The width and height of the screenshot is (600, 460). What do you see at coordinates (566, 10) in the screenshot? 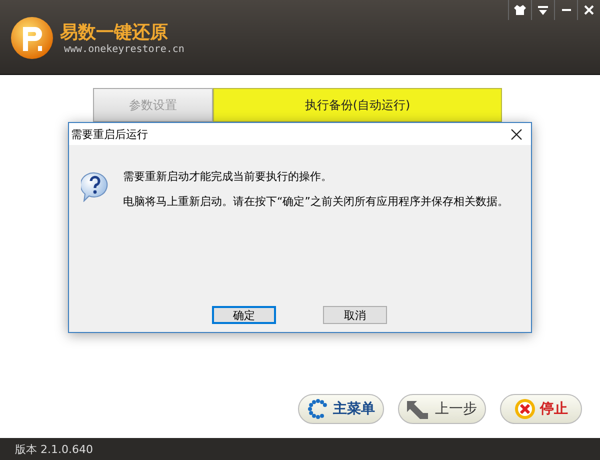
I see `minimize-icon` at bounding box center [566, 10].